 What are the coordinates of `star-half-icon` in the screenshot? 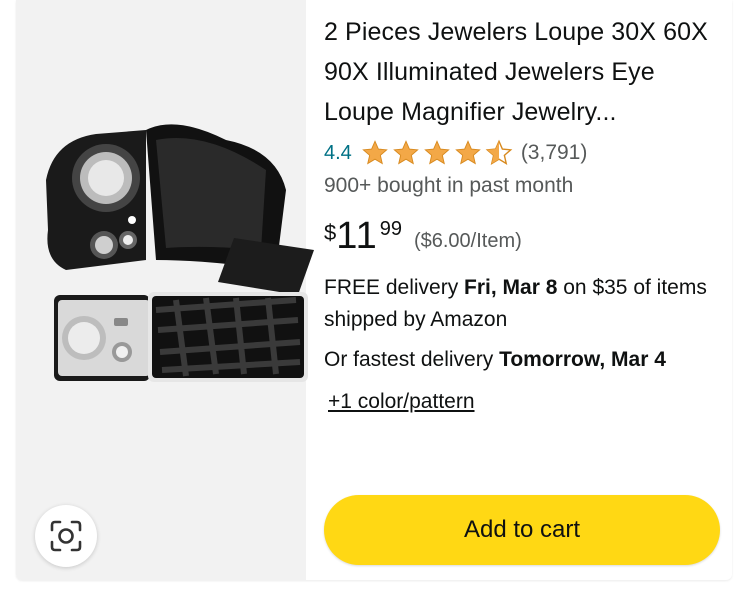 It's located at (499, 152).